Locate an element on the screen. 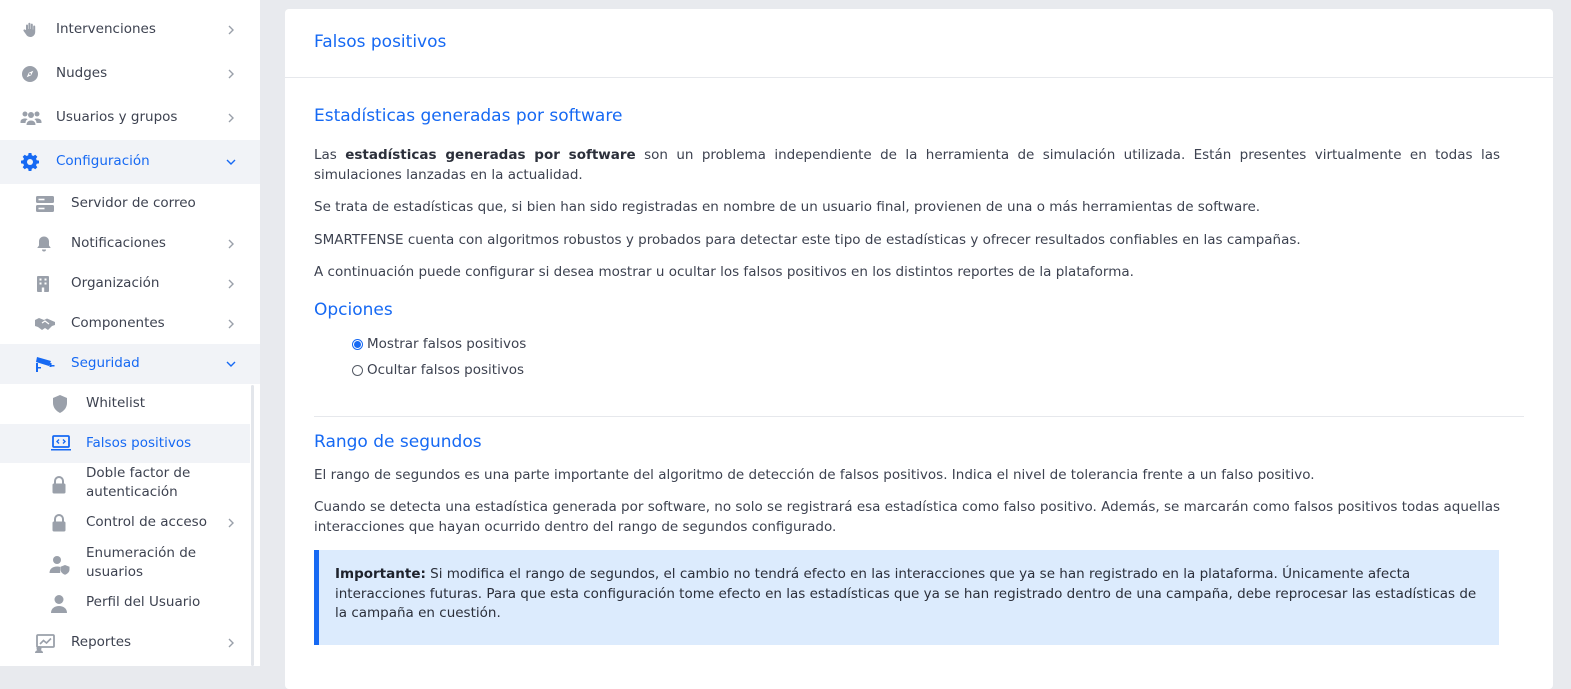  page-title: Falsos positivos is located at coordinates (380, 42).